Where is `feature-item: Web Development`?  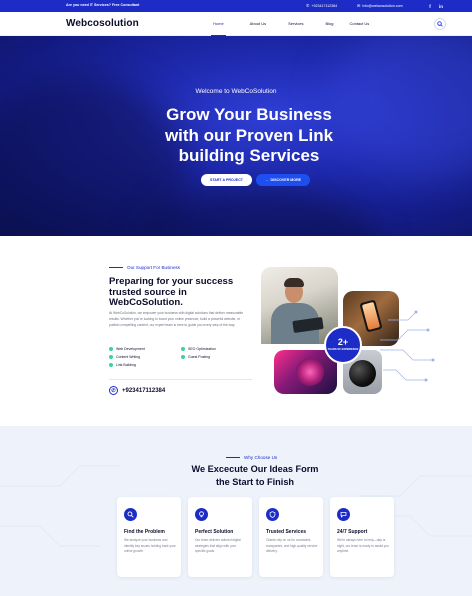
feature-item: Web Development is located at coordinates (145, 349).